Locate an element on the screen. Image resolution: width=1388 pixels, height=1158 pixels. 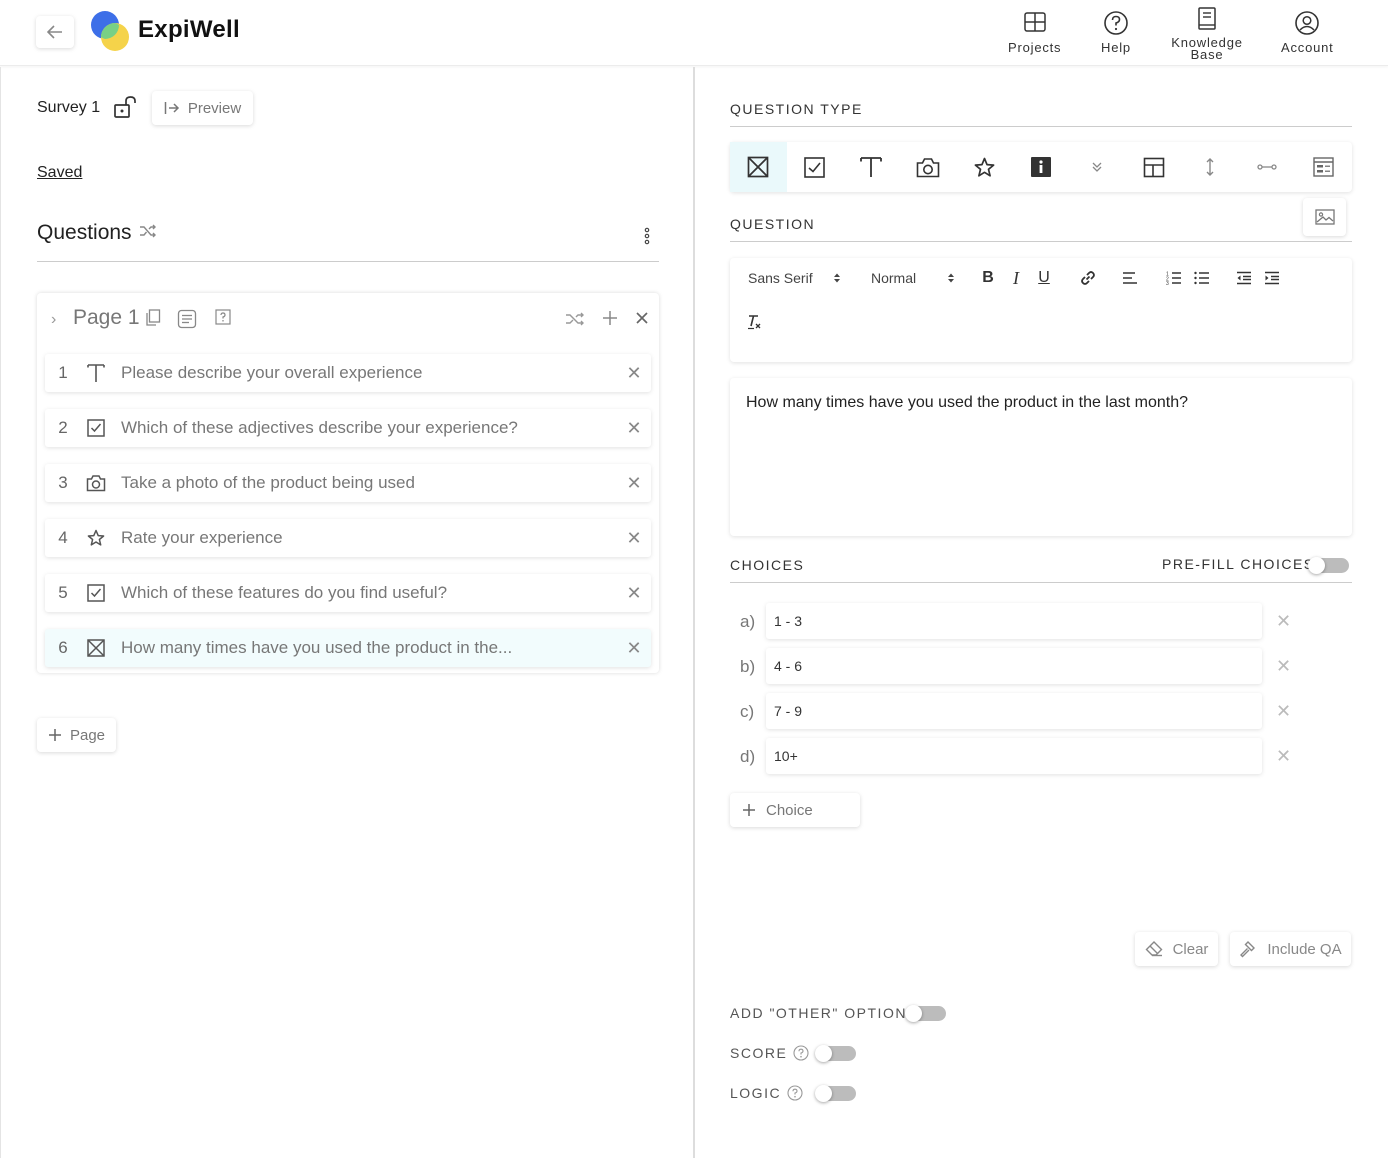
type-rating is located at coordinates (984, 167).